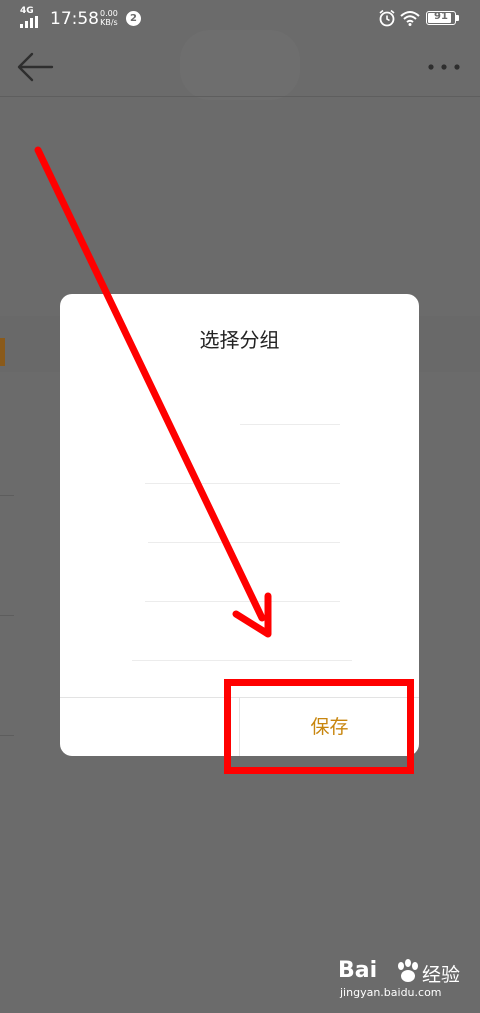 This screenshot has height=1013, width=480. Describe the element at coordinates (387, 18) in the screenshot. I see `alarm-clock-icon` at that location.